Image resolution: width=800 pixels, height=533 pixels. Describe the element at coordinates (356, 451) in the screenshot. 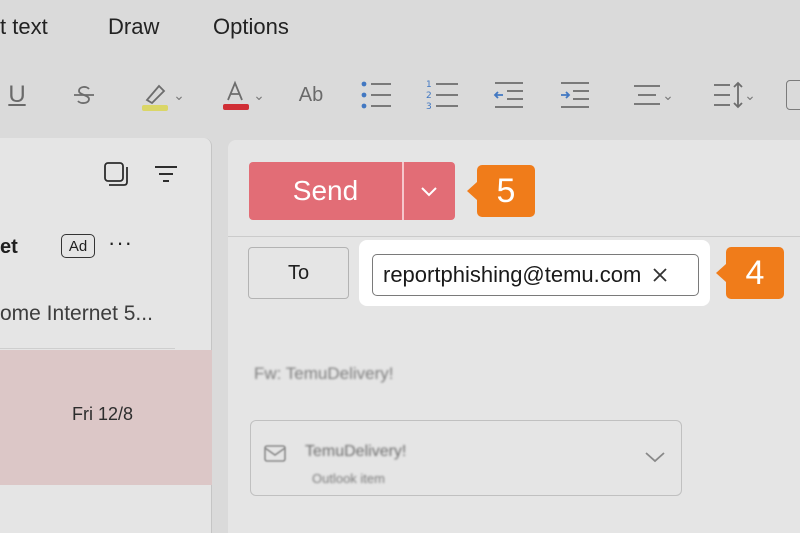

I see `attachment-name: TemuDelivery!` at that location.